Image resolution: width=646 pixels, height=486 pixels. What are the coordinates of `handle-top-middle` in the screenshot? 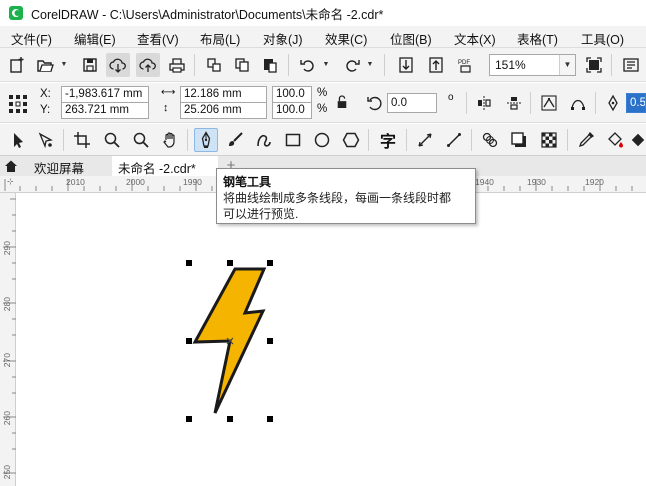 It's located at (230, 263).